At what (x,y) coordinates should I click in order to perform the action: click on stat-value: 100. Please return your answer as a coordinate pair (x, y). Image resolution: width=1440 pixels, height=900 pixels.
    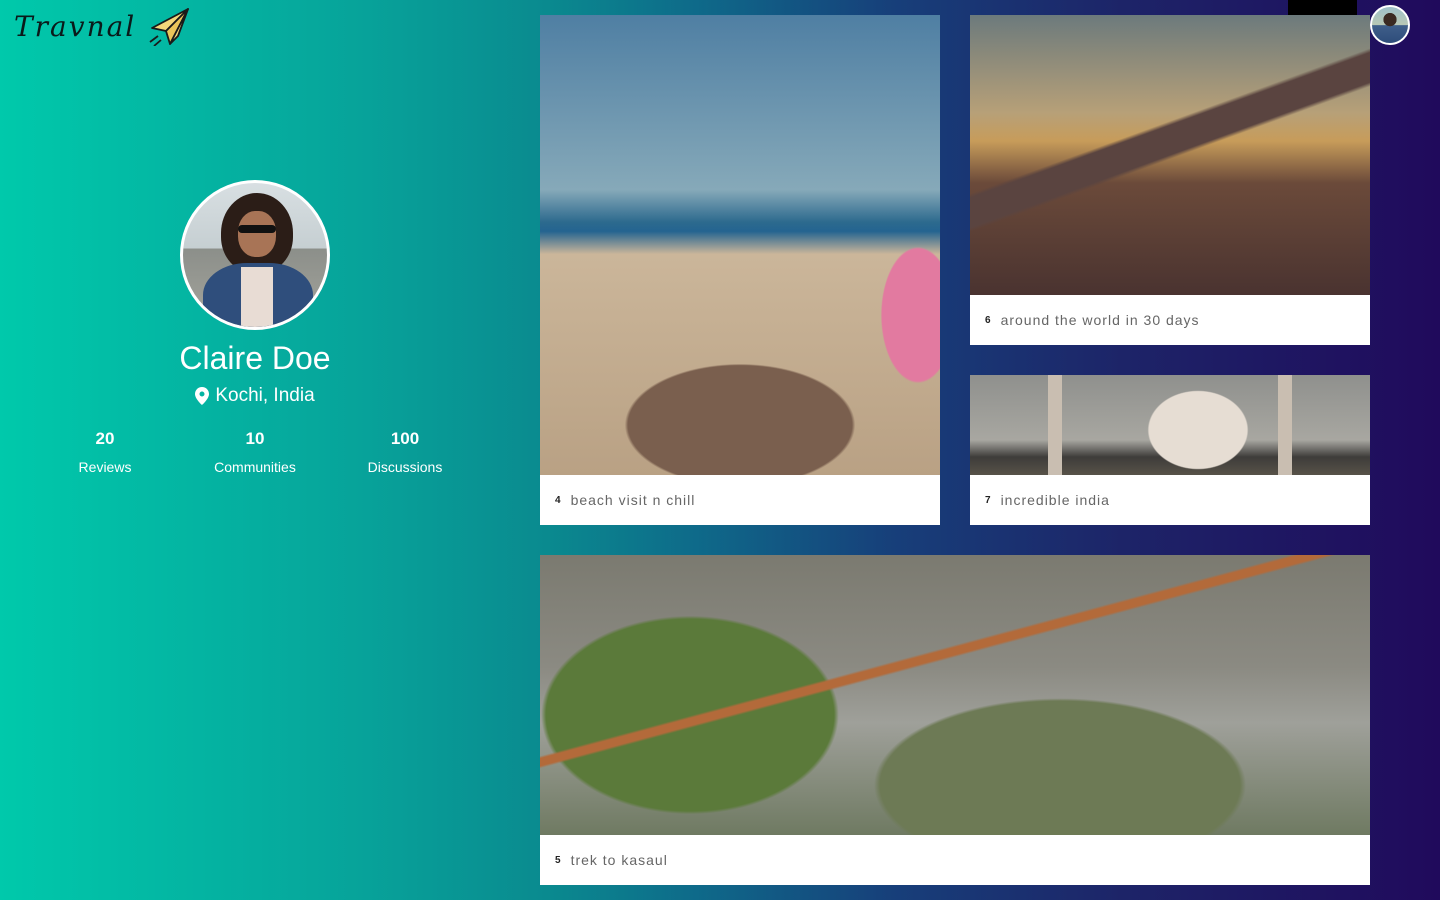
    Looking at the image, I should click on (405, 438).